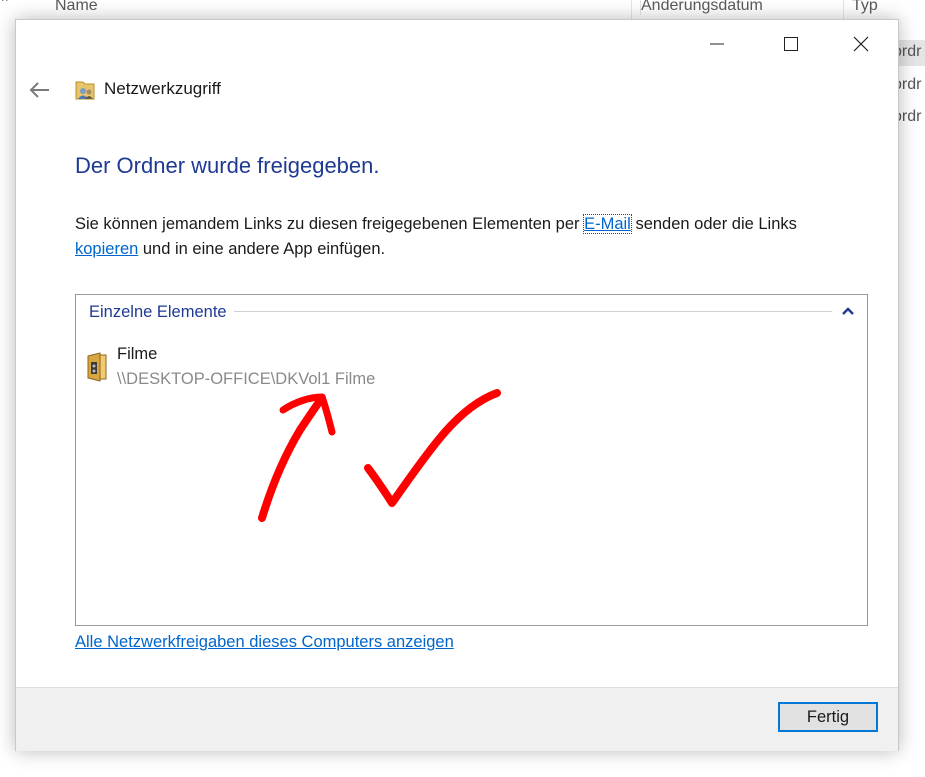 Image resolution: width=925 pixels, height=777 pixels. What do you see at coordinates (106, 249) in the screenshot?
I see `copy-link: kopieren` at bounding box center [106, 249].